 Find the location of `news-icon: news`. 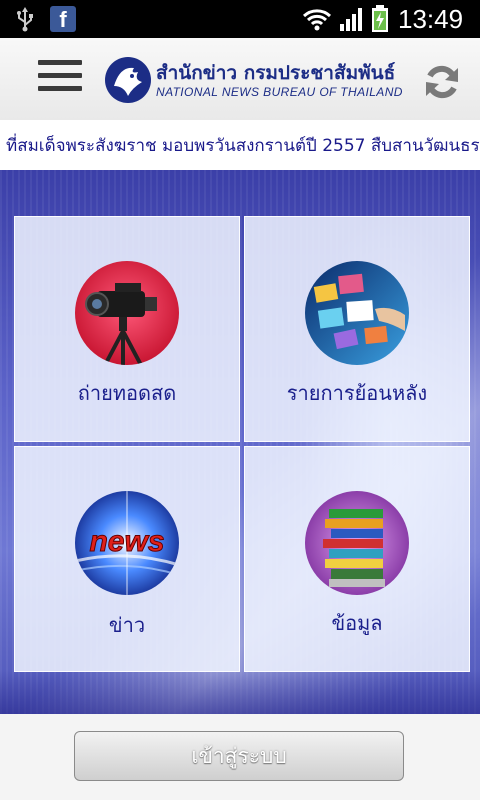

news-icon: news is located at coordinates (127, 543).